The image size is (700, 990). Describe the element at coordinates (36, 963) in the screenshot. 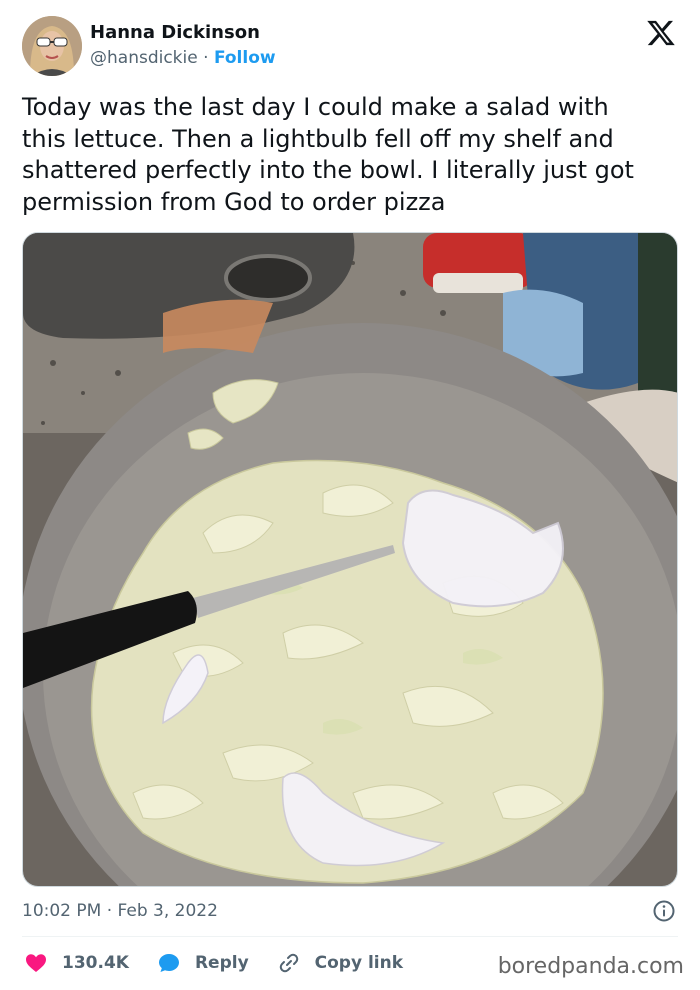

I see `heart-icon` at that location.